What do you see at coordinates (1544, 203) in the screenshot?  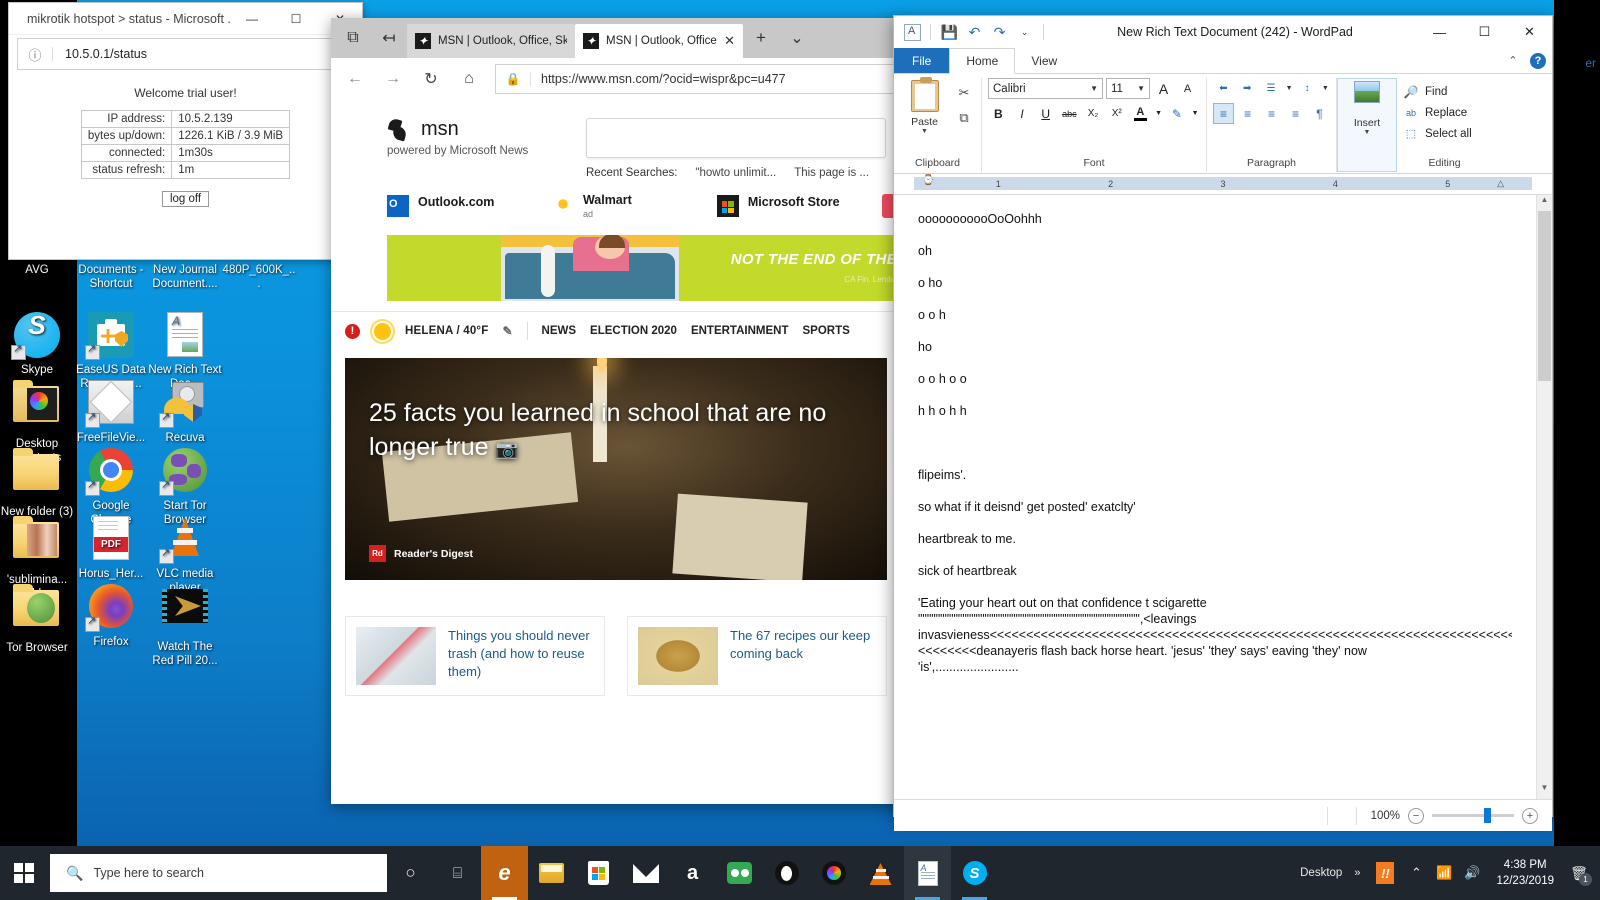 I see `scroll-up-icon: ▲` at bounding box center [1544, 203].